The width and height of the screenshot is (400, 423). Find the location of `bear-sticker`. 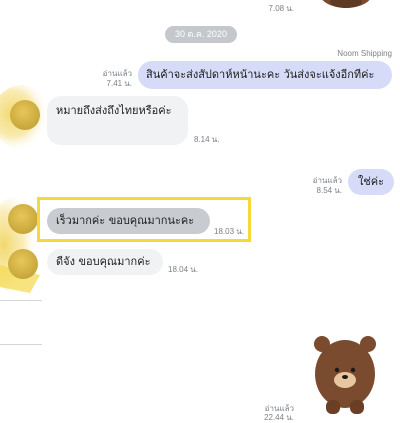

bear-sticker is located at coordinates (345, 373).